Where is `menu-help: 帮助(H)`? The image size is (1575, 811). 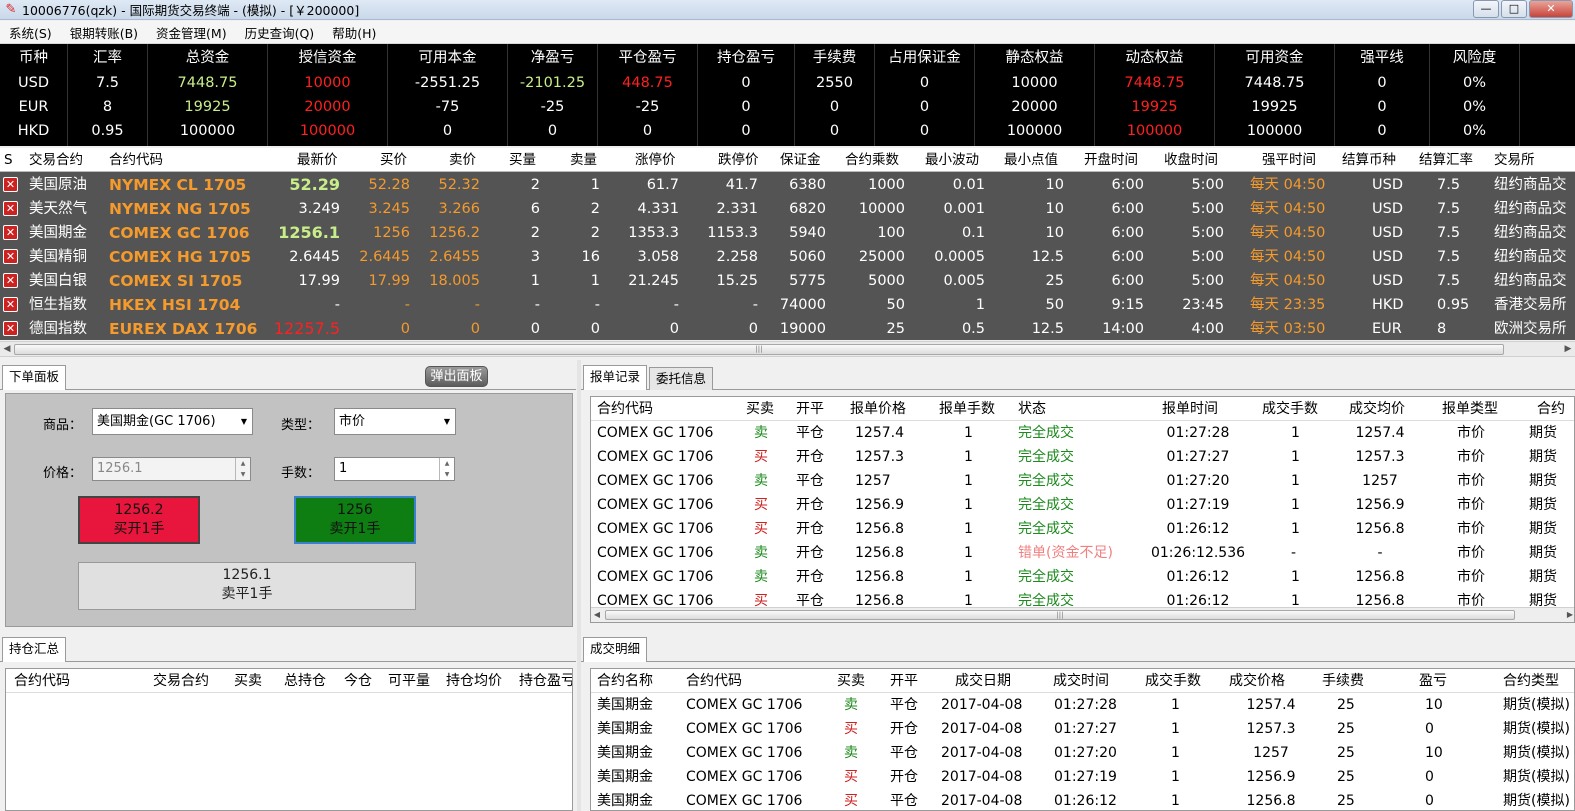
menu-help: 帮助(H) is located at coordinates (354, 32).